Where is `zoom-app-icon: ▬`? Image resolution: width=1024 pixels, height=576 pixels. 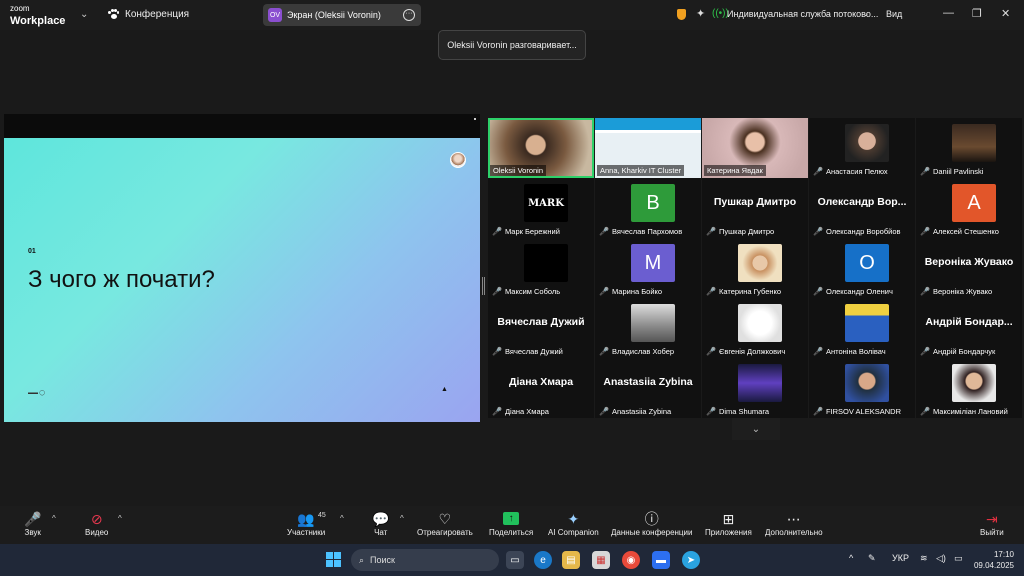
zoom-app-icon: ▬ is located at coordinates (661, 560).